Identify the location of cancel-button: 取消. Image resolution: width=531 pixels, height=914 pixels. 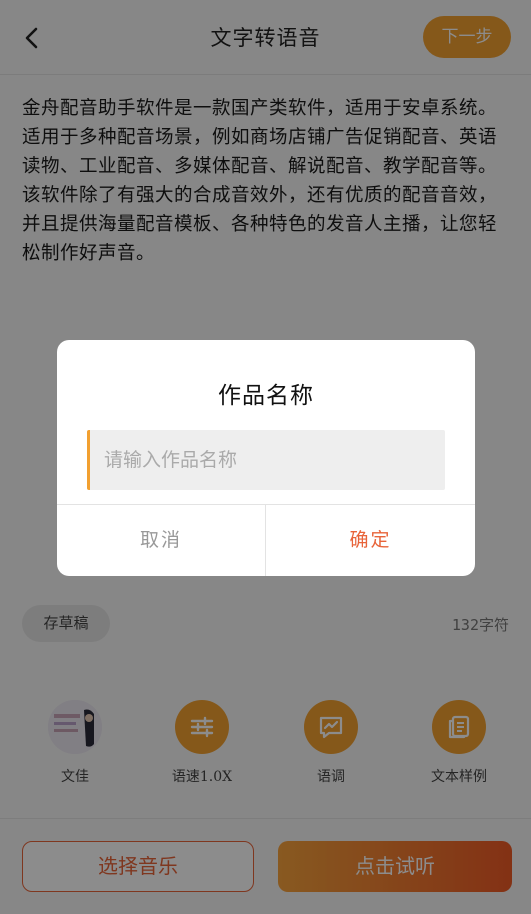
(161, 540).